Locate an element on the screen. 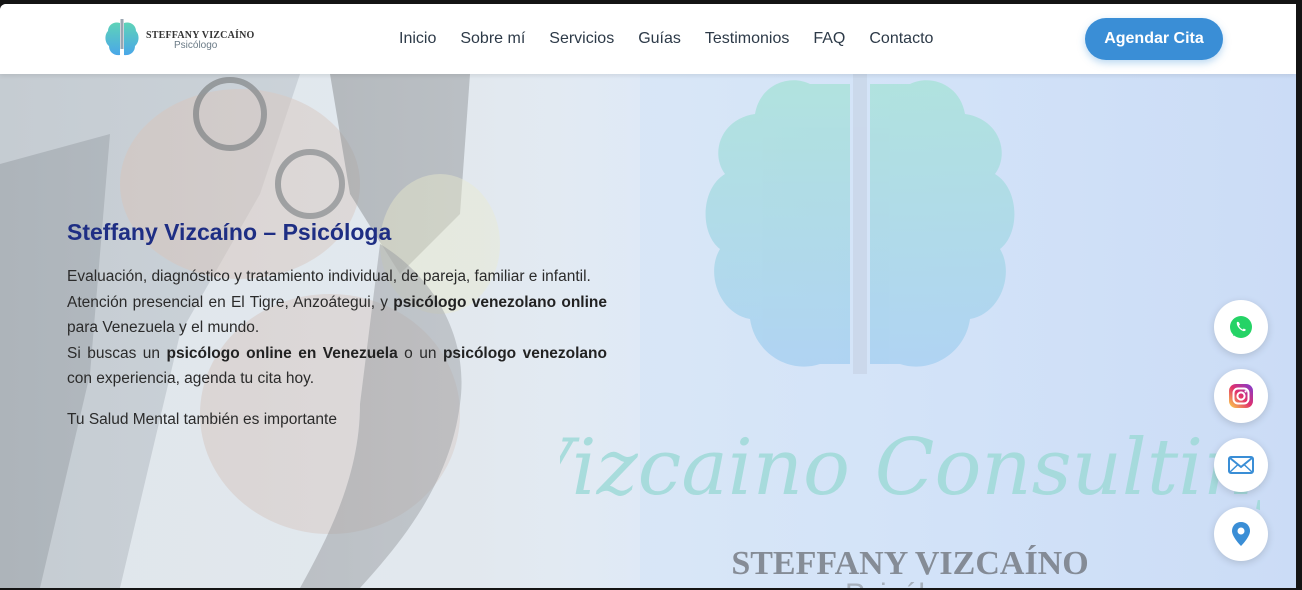  email-button is located at coordinates (1241, 465).